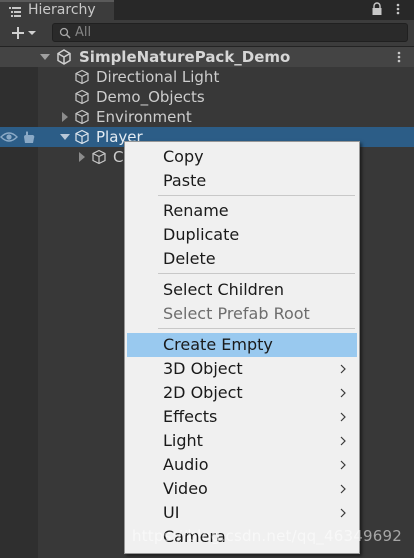 Image resolution: width=414 pixels, height=558 pixels. Describe the element at coordinates (15, 12) in the screenshot. I see `hierarchy-list-icon` at that location.